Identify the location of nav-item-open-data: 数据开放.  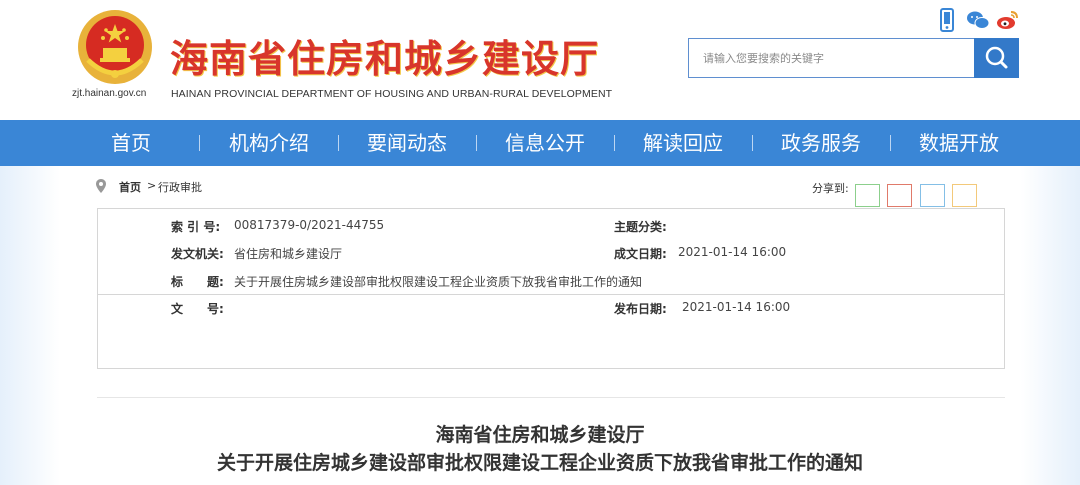
(959, 143).